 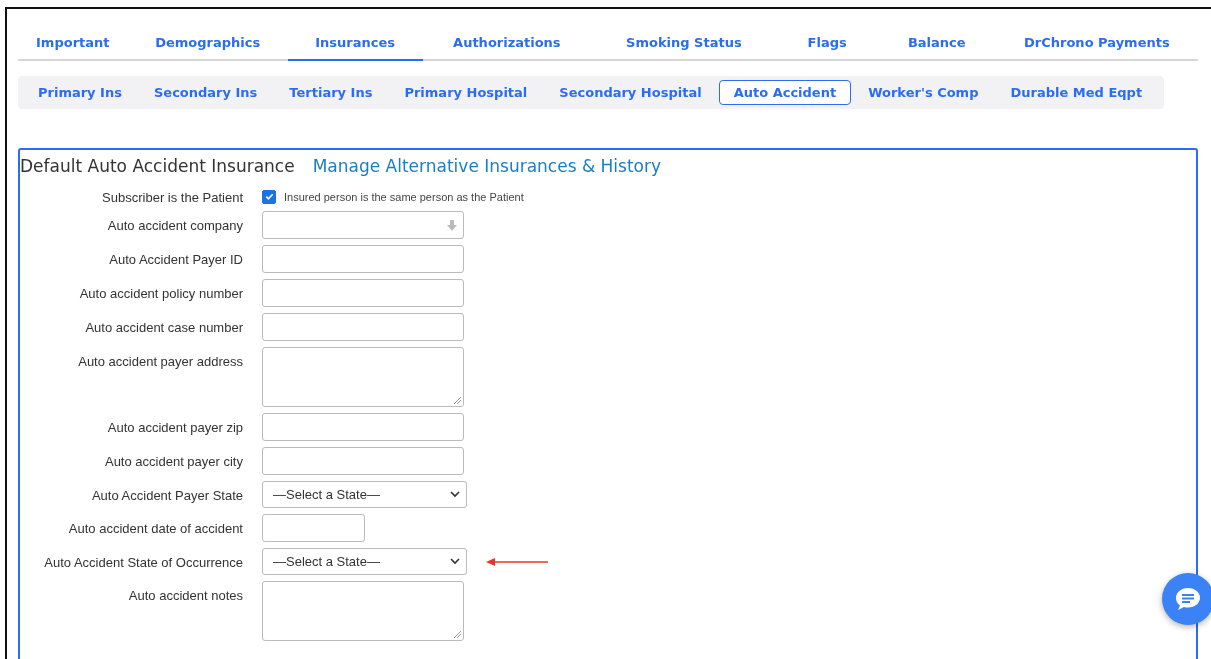 What do you see at coordinates (827, 43) in the screenshot?
I see `tab: Flags` at bounding box center [827, 43].